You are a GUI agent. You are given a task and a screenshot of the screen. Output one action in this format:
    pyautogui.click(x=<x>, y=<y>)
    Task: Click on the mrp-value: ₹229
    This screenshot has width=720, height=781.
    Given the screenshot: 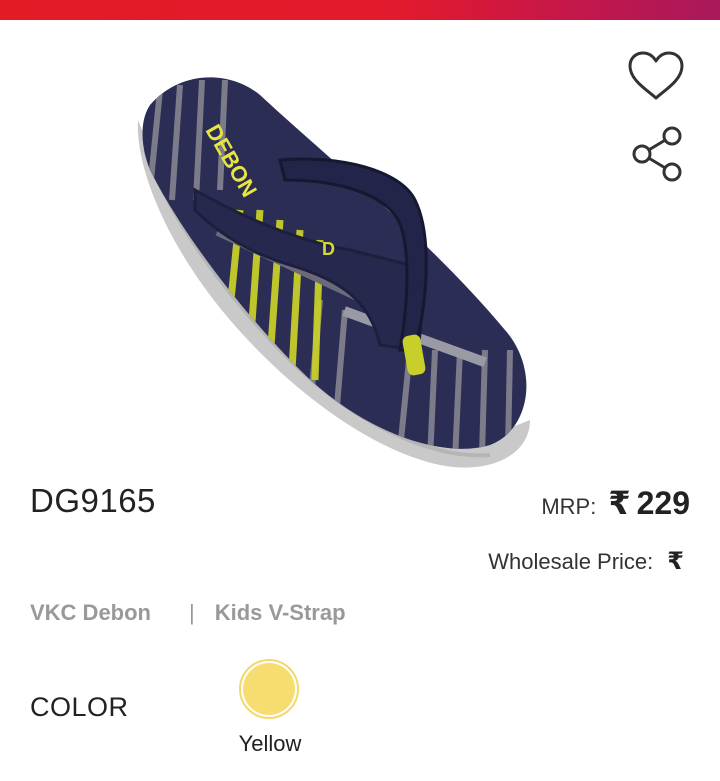 What is the action you would take?
    pyautogui.click(x=649, y=503)
    